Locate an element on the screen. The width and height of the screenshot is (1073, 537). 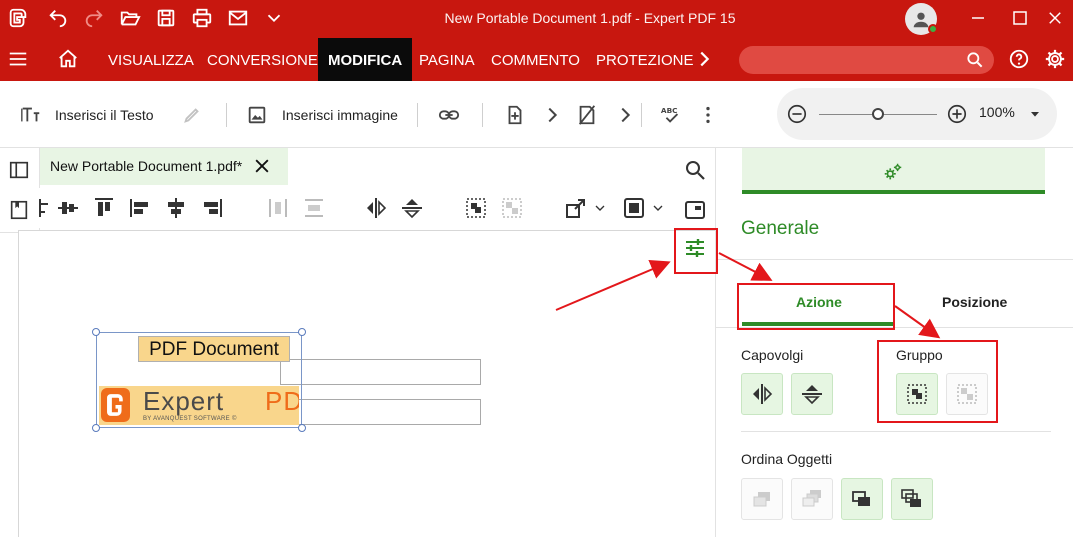
ungroup-objects-icon is located at coordinates (512, 208).